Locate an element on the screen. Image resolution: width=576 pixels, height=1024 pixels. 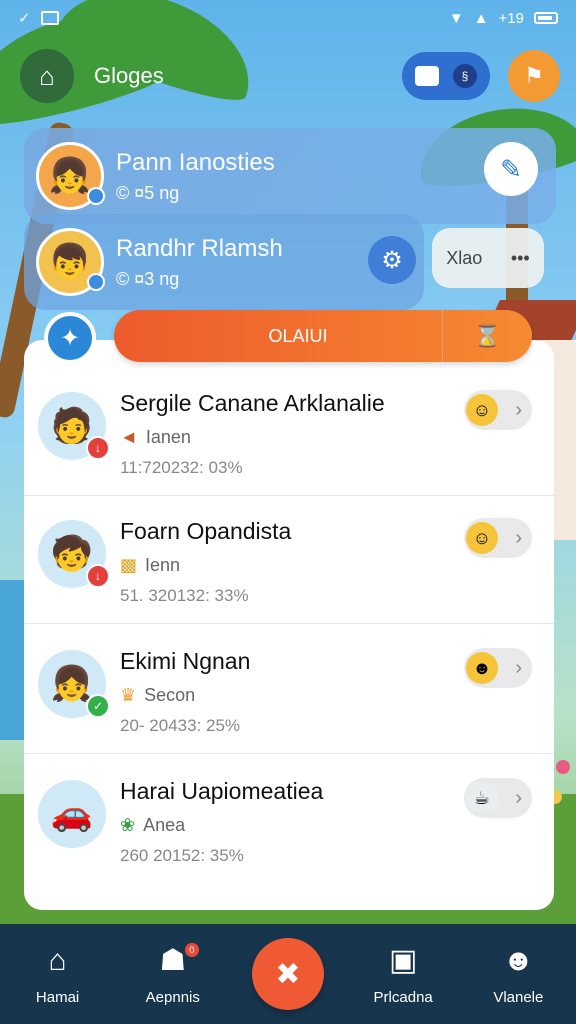
status-bar: ✓ ▼ ▲ +19 is located at coordinates (288, 18).